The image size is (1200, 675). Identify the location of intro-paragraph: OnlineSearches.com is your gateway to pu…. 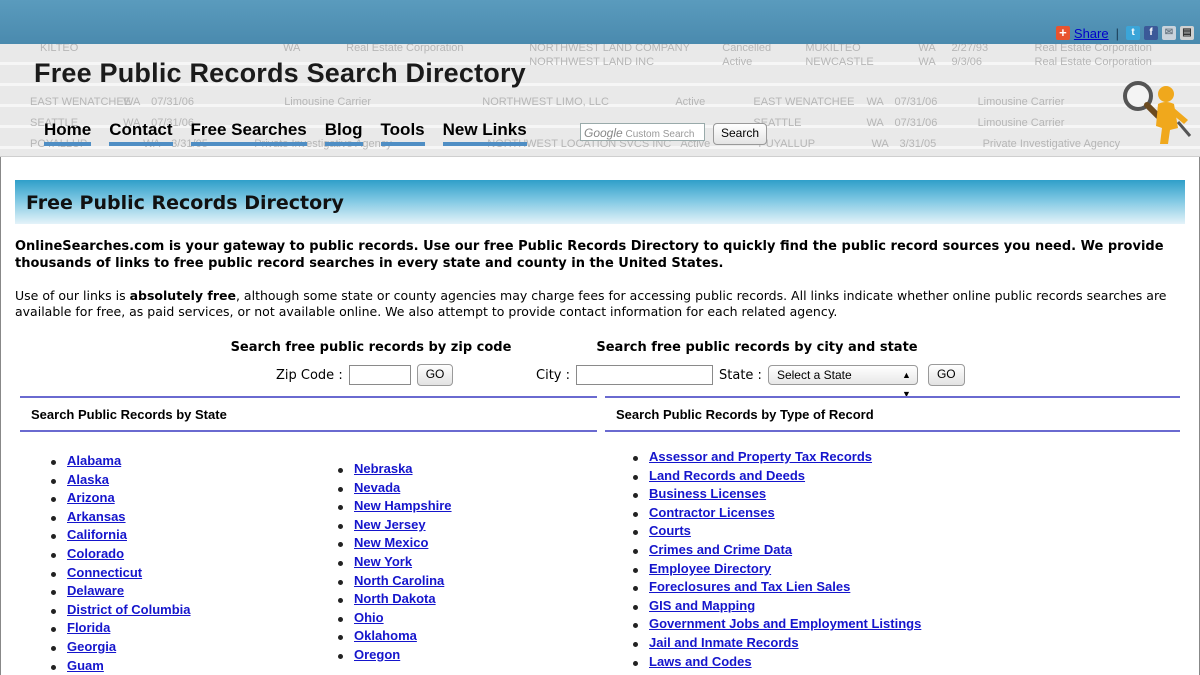
(589, 255).